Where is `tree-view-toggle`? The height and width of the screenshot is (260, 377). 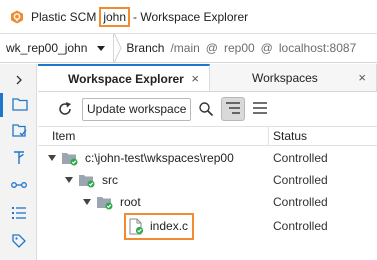
tree-view-toggle is located at coordinates (233, 109).